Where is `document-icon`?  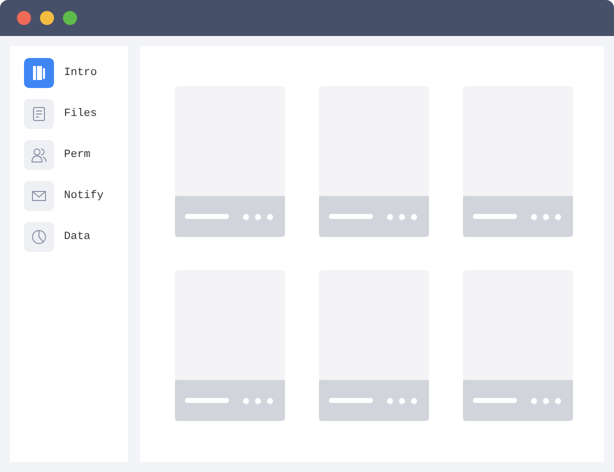 document-icon is located at coordinates (39, 114).